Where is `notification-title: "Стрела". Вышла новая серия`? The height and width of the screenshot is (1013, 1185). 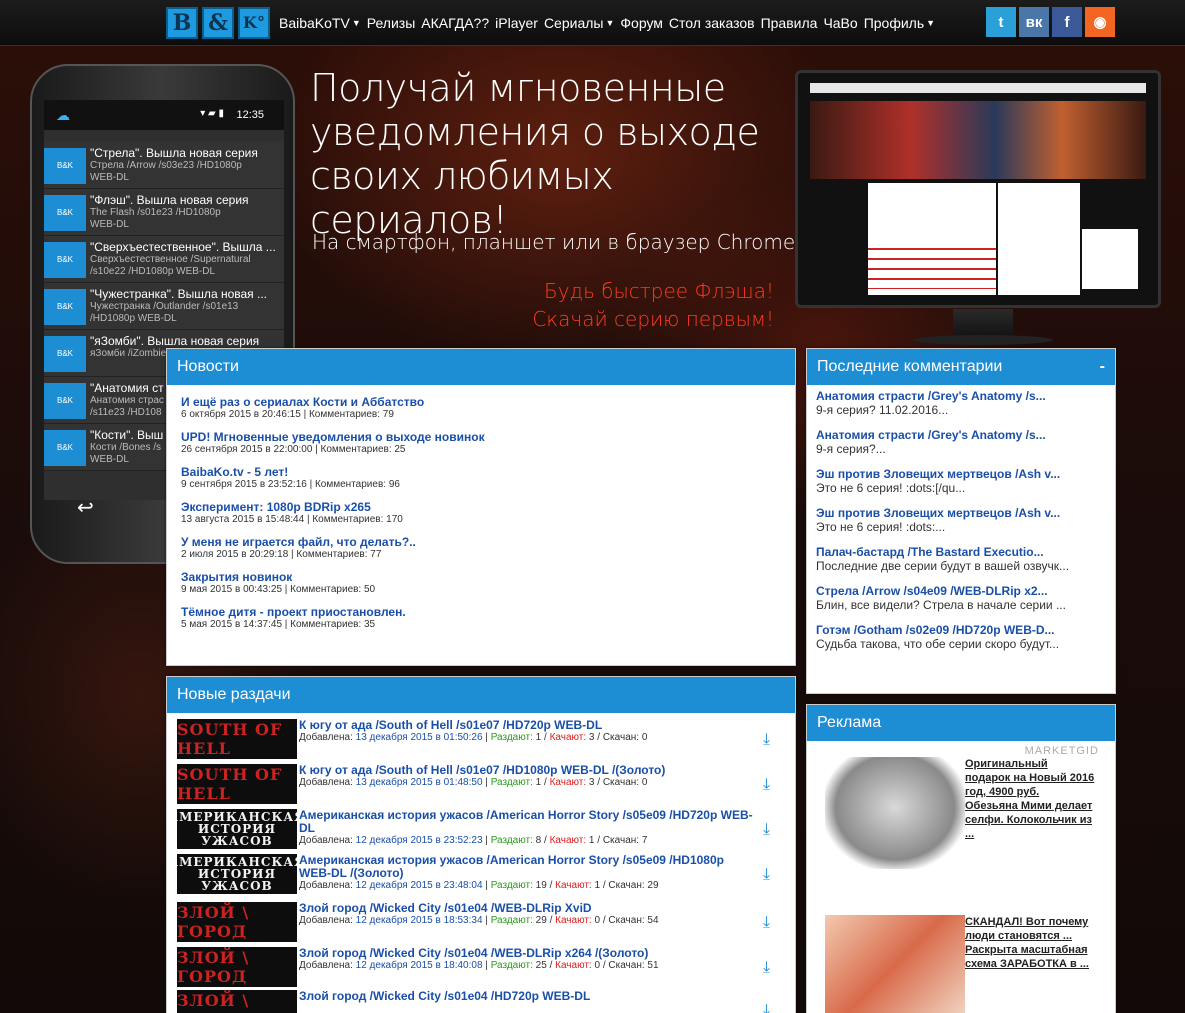
notification-title: "Стрела". Вышла новая серия is located at coordinates (174, 153).